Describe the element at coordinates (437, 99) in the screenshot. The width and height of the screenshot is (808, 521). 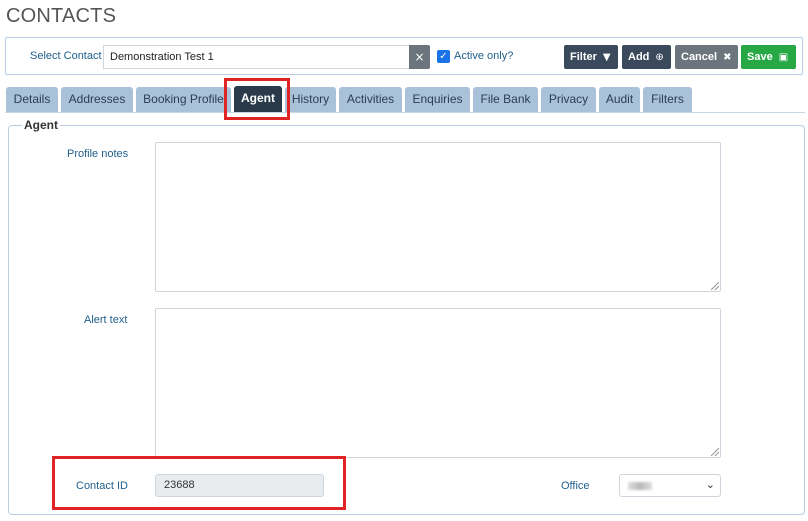
I see `tab-enquiries: Enquiries` at that location.